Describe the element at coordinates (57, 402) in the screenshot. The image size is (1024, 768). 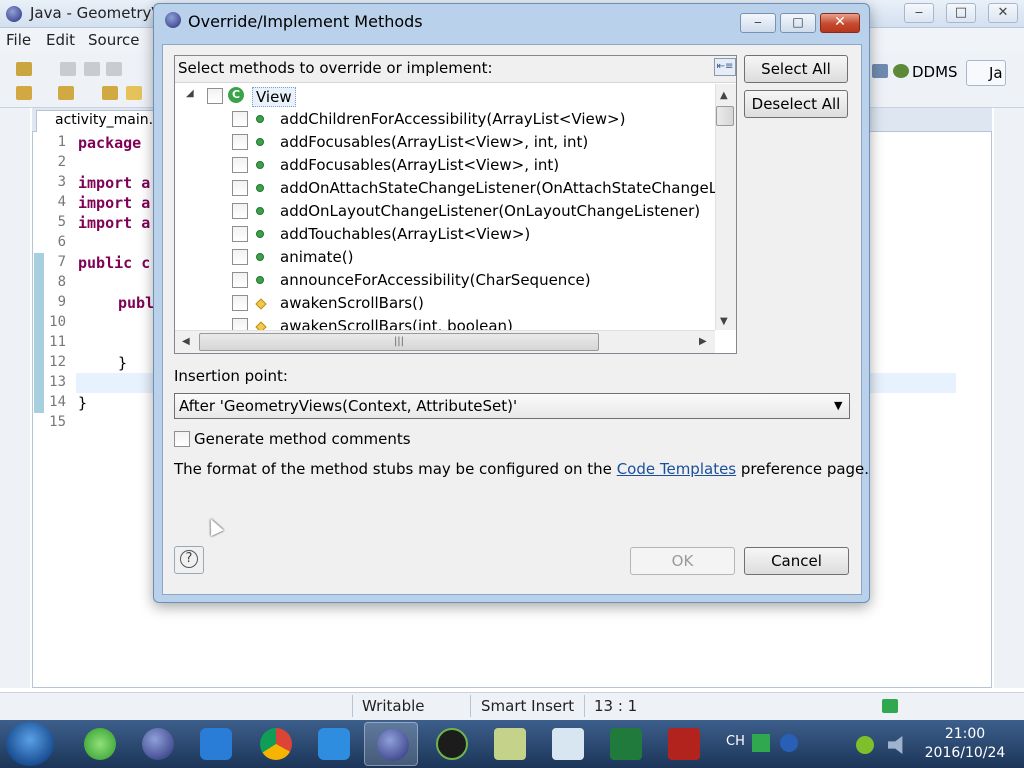
I see `line-number: 14` at that location.